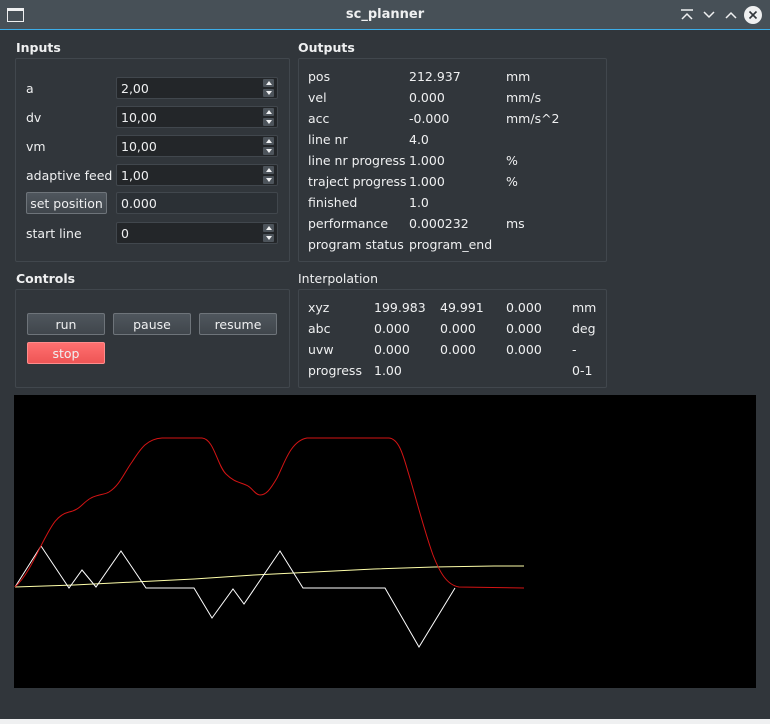 This screenshot has width=770, height=724. I want to click on dv-value: 10,00, so click(139, 117).